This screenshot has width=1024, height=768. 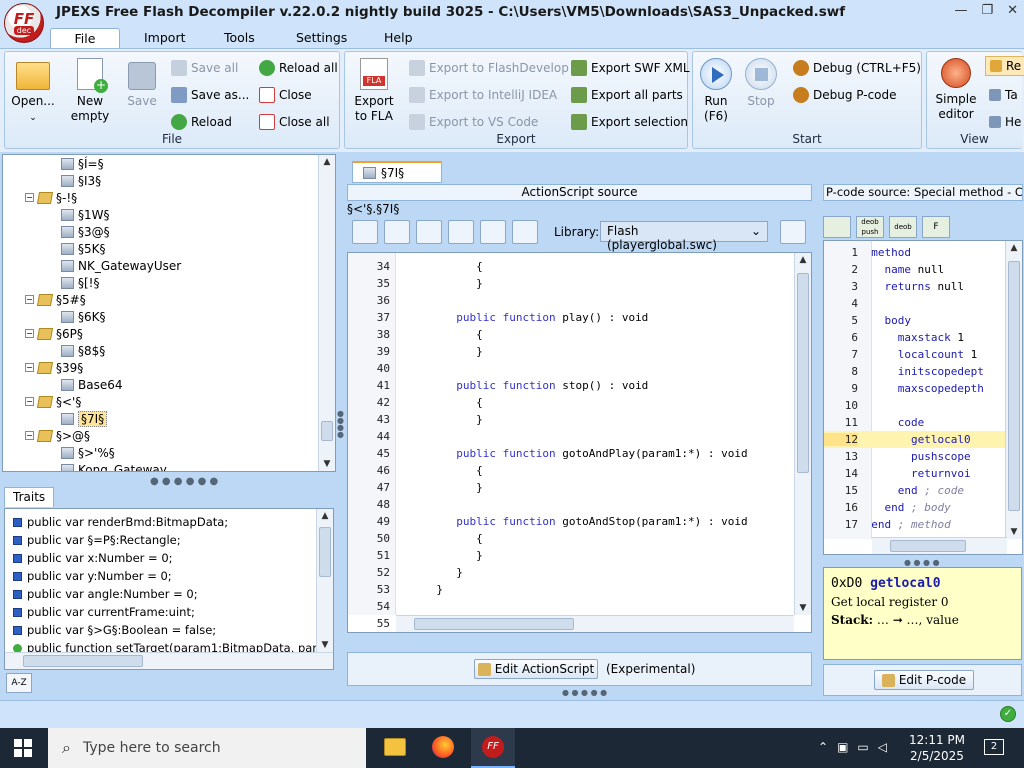 What do you see at coordinates (493, 232) in the screenshot?
I see `graph-icon` at bounding box center [493, 232].